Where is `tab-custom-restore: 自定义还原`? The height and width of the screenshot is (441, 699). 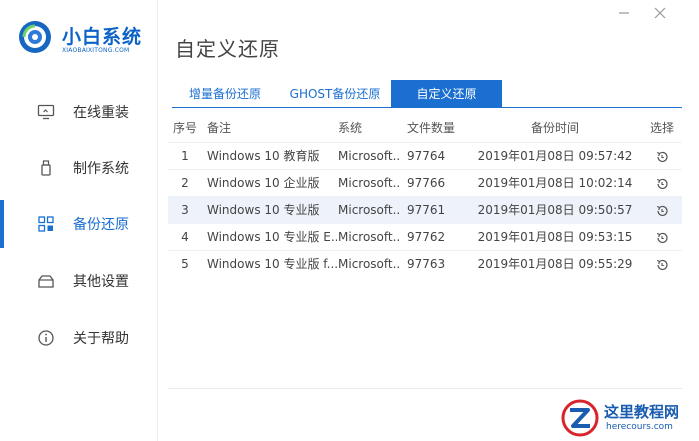 tab-custom-restore: 自定义还原 is located at coordinates (446, 94).